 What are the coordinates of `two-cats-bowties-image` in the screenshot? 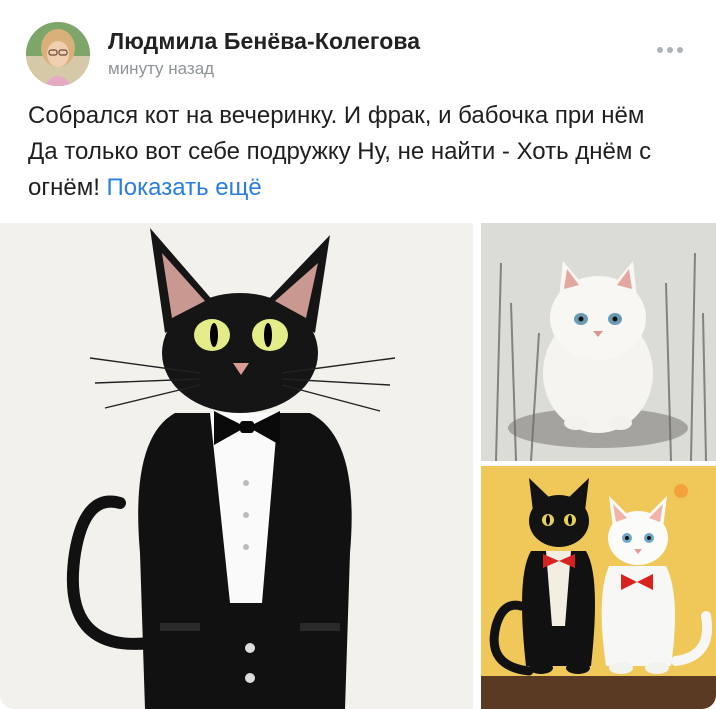 It's located at (598, 587).